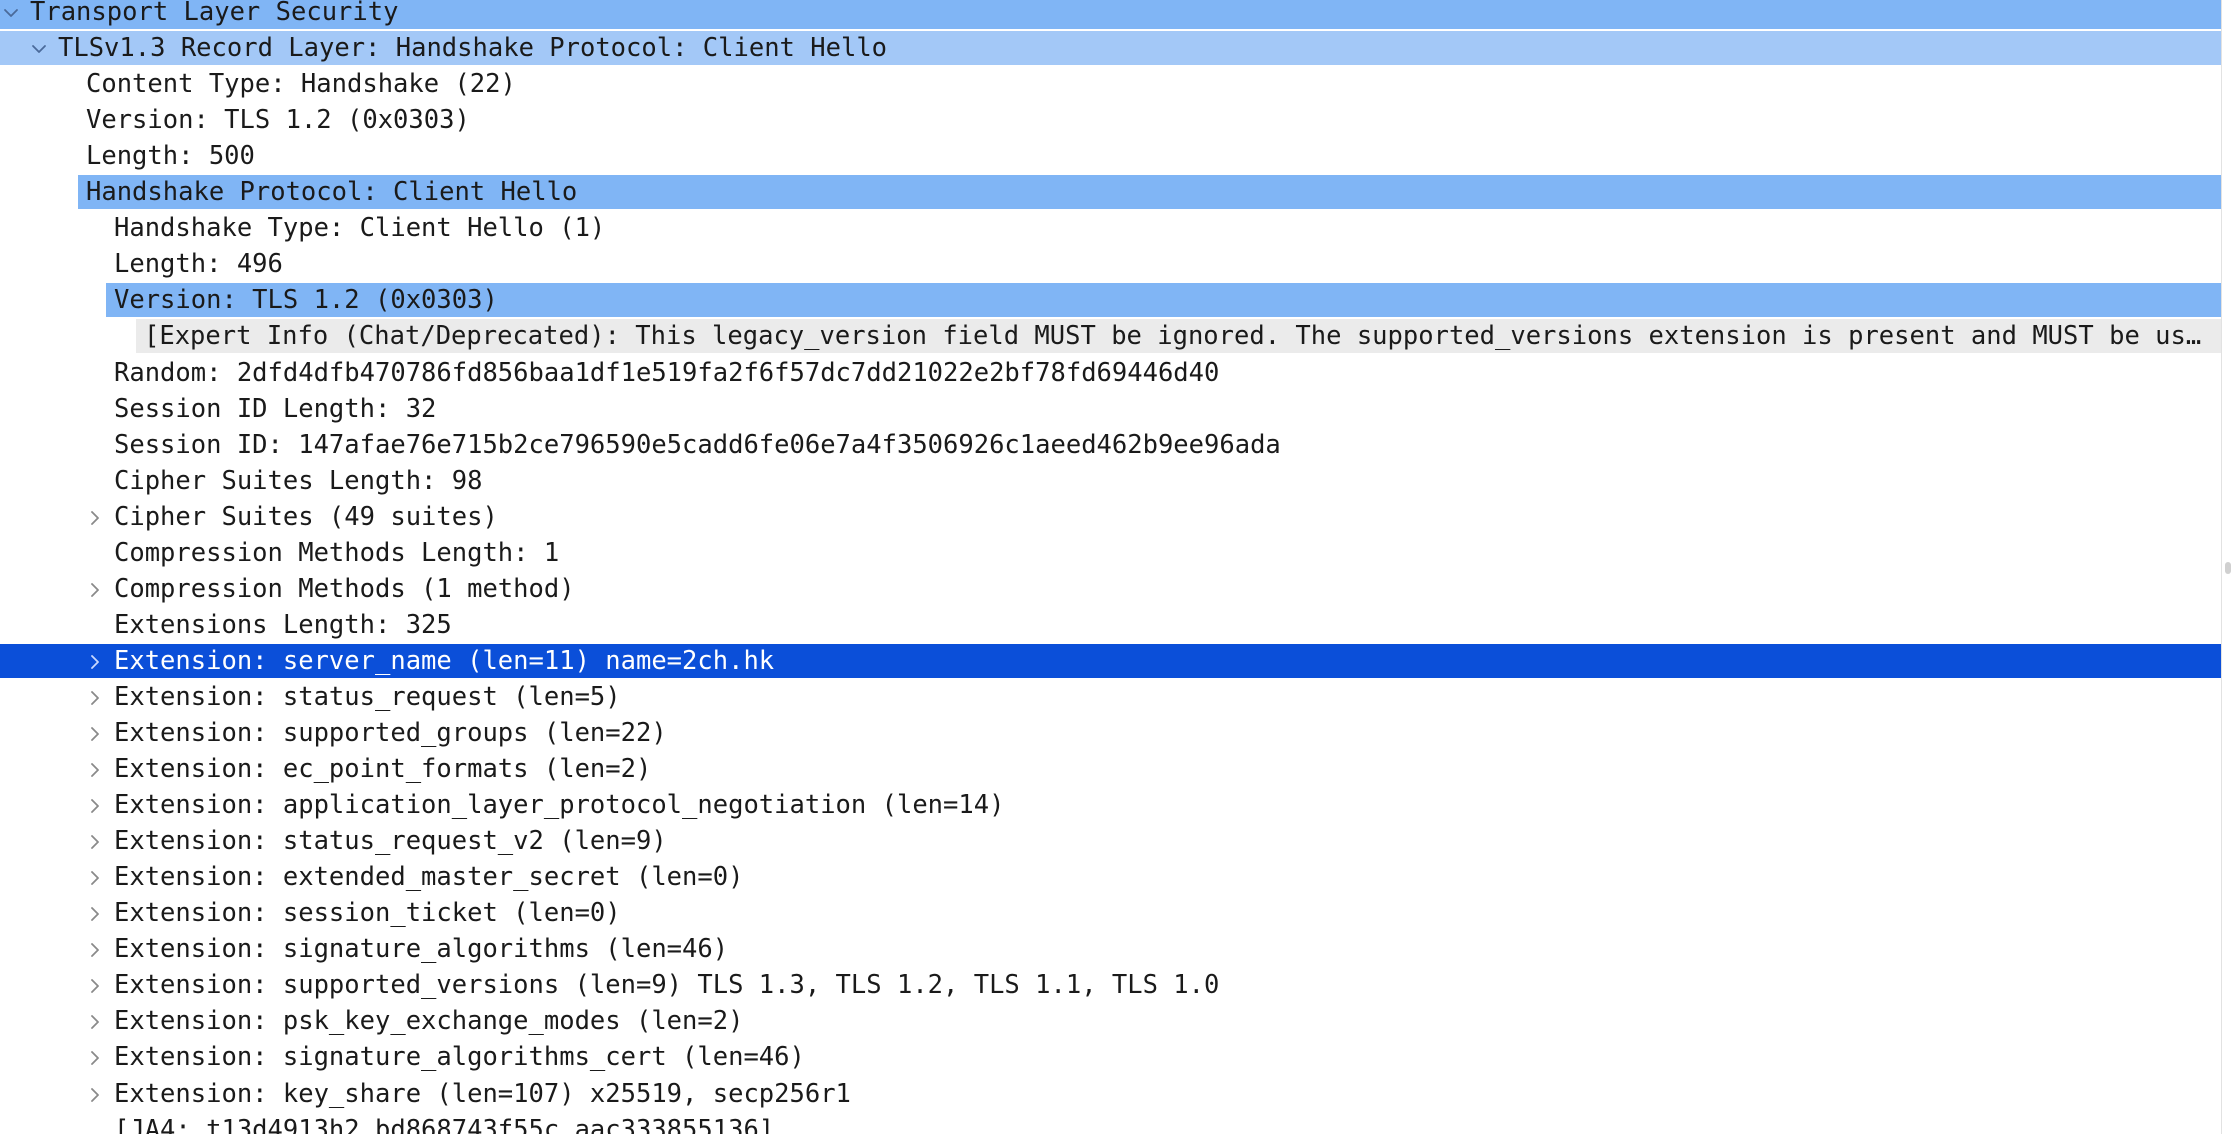 The image size is (2234, 1134). I want to click on vertical-scrollbar, so click(2227, 567).